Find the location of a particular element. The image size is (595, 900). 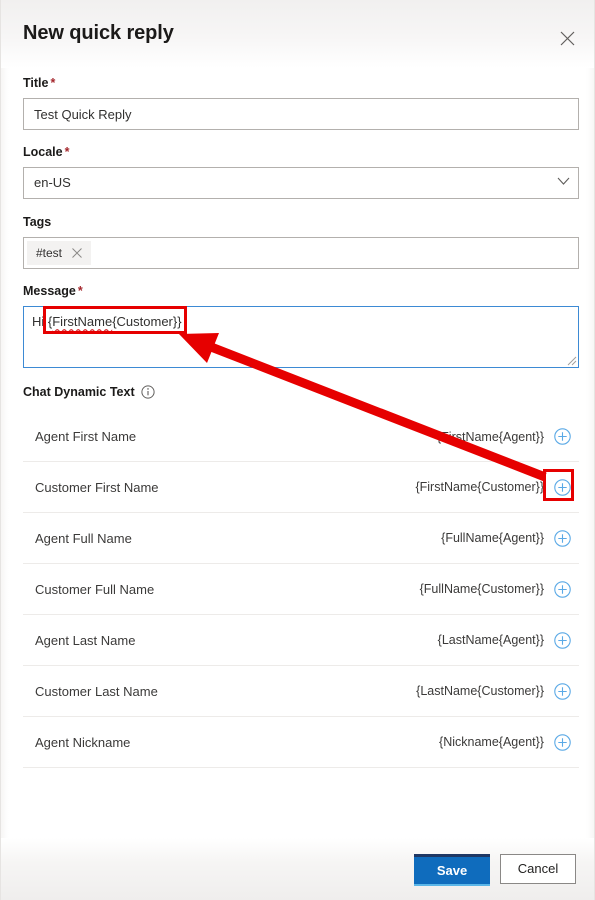

dynamic-text-row-token: {LastName{Agent}} is located at coordinates (490, 640).